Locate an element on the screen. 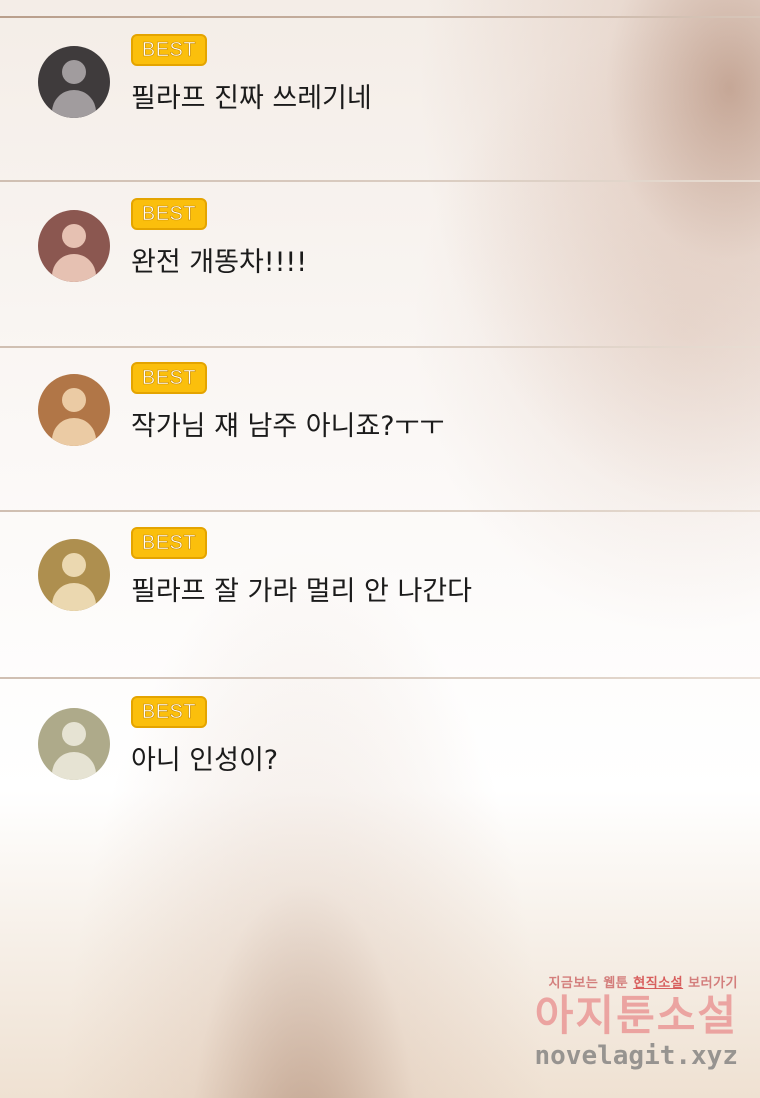 The width and height of the screenshot is (760, 1098). watermark-tagline-prefix: 지금보는 웹툰 is located at coordinates (588, 983).